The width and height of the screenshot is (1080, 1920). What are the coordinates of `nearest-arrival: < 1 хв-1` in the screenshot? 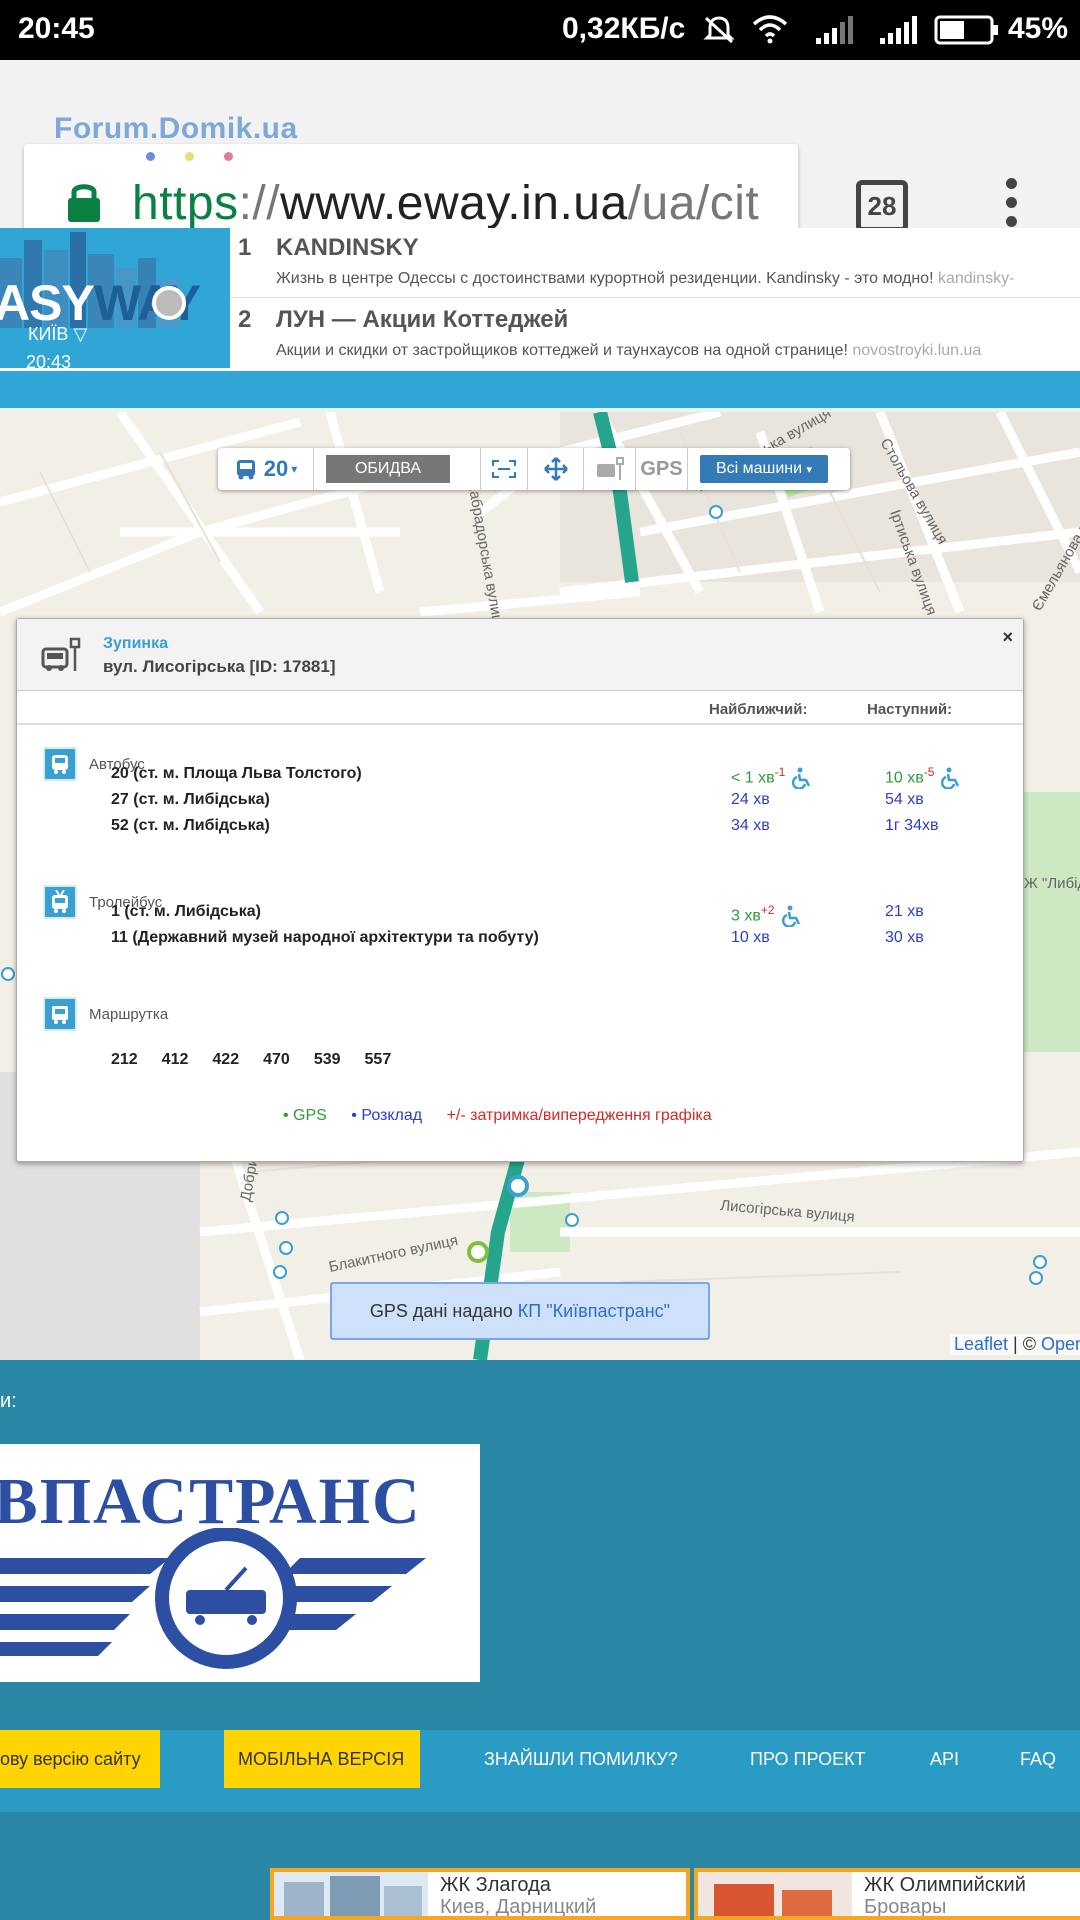 It's located at (772, 777).